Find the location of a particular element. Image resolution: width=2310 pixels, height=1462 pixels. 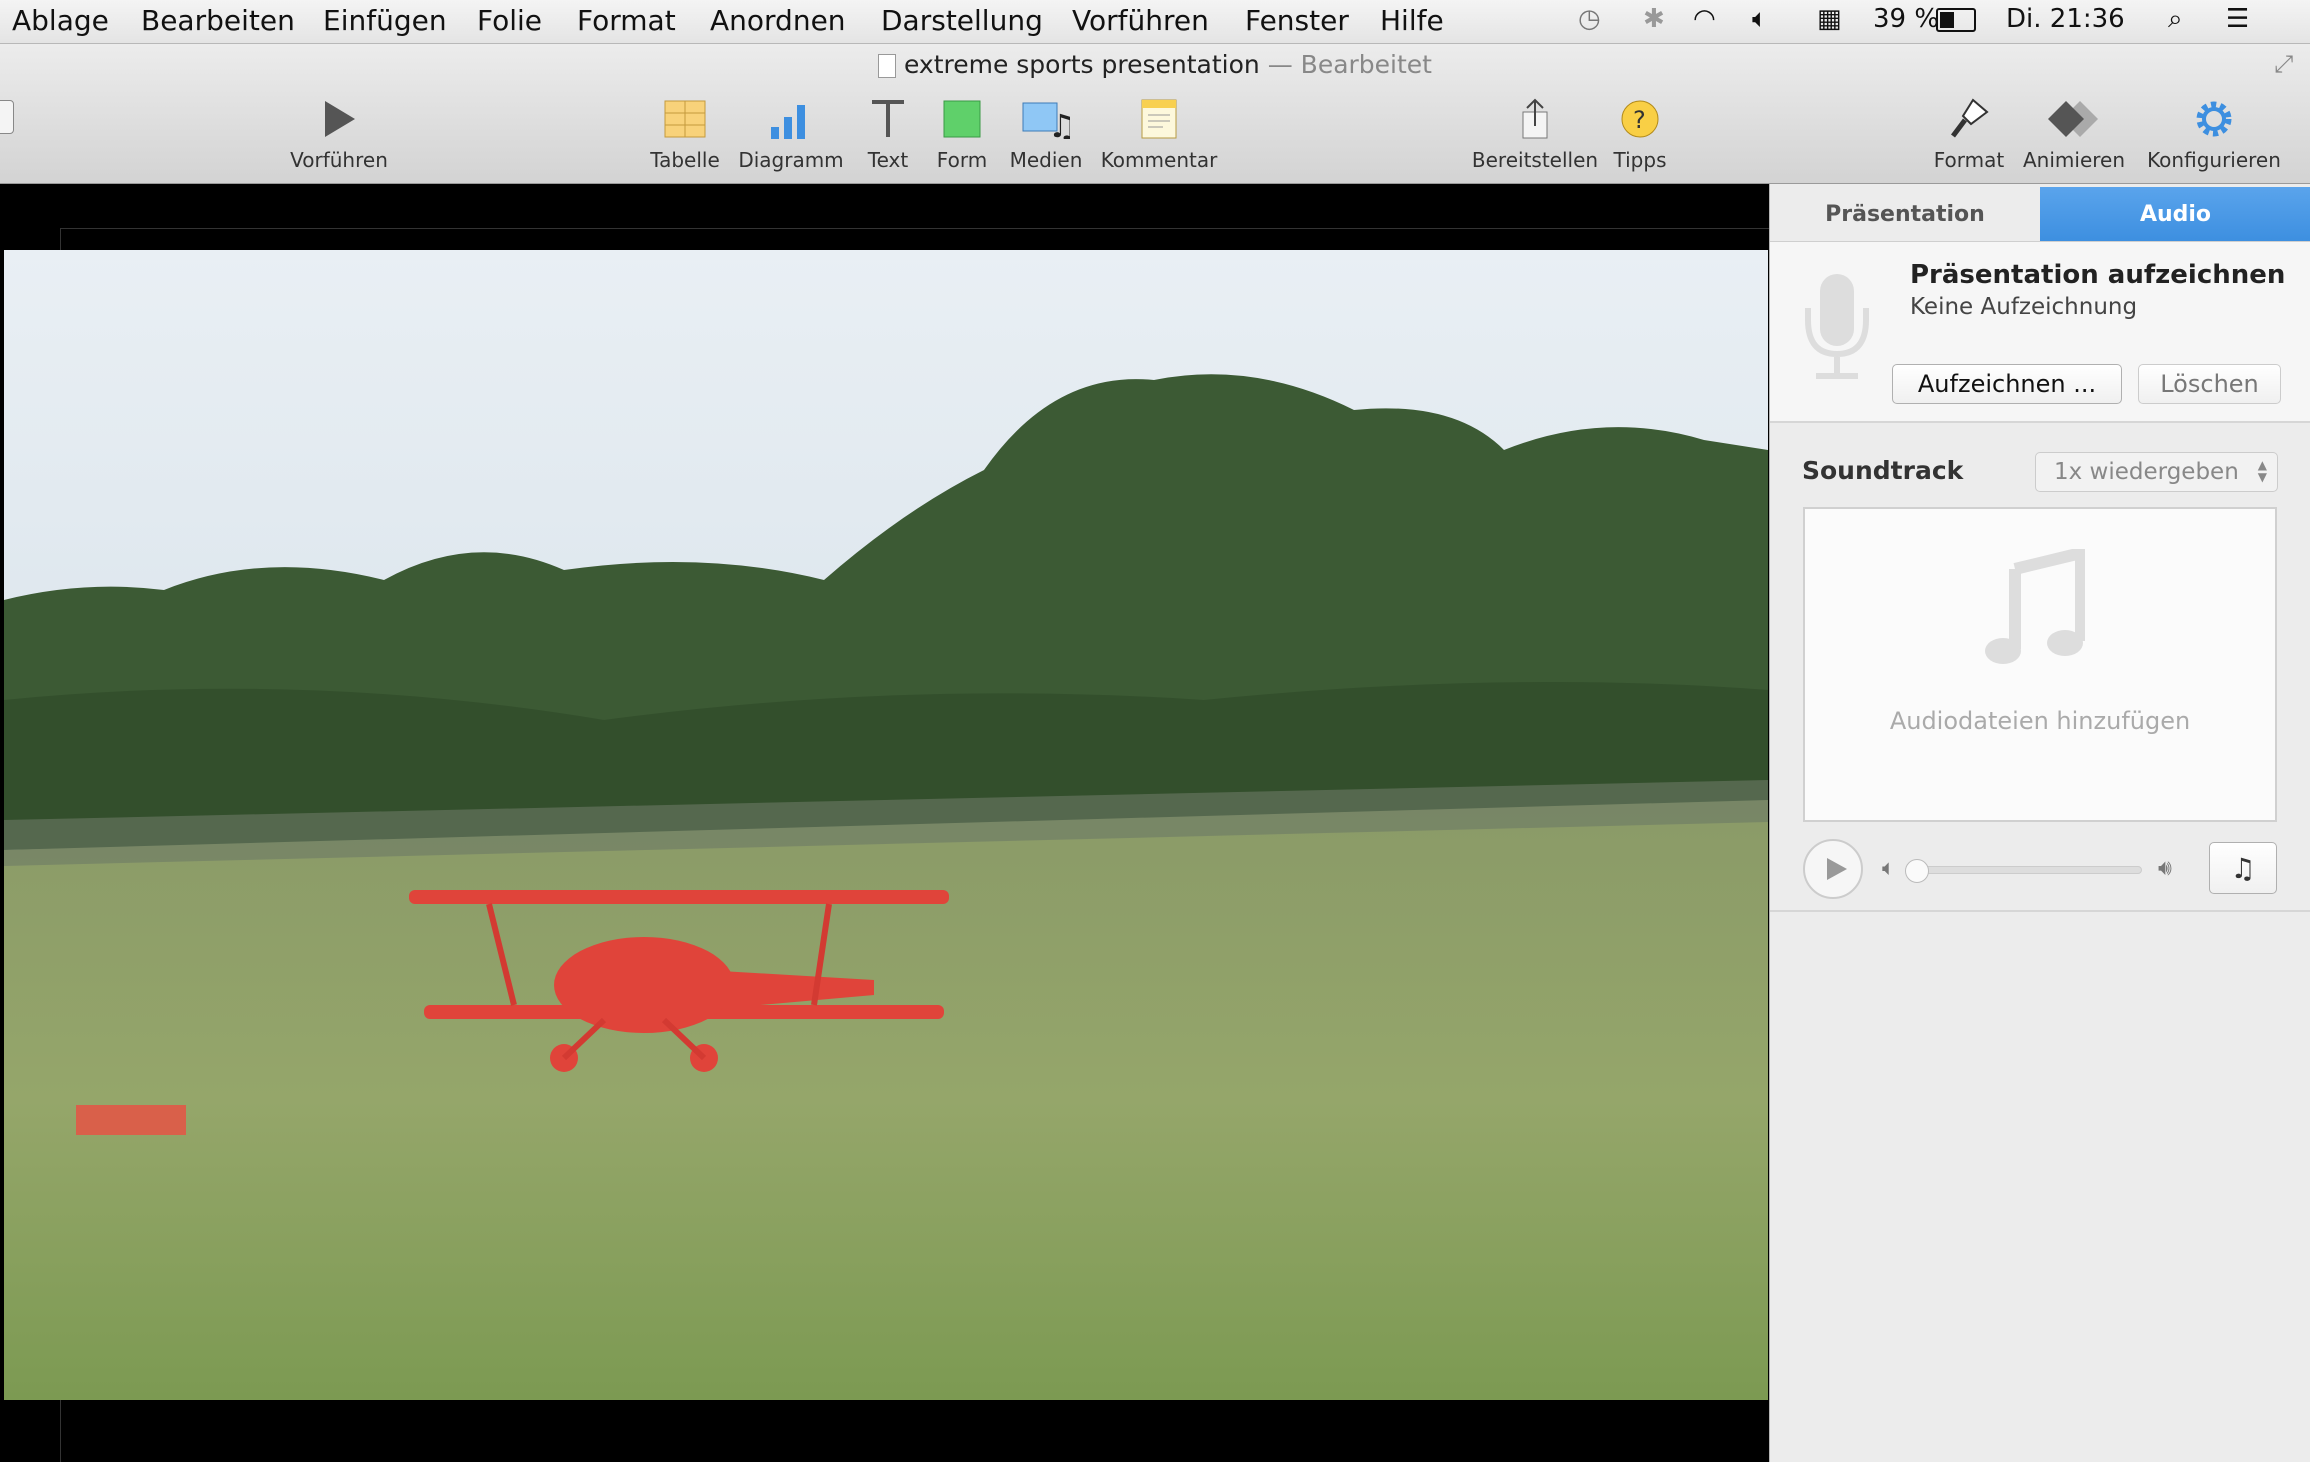

menu-format: Format is located at coordinates (626, 20).